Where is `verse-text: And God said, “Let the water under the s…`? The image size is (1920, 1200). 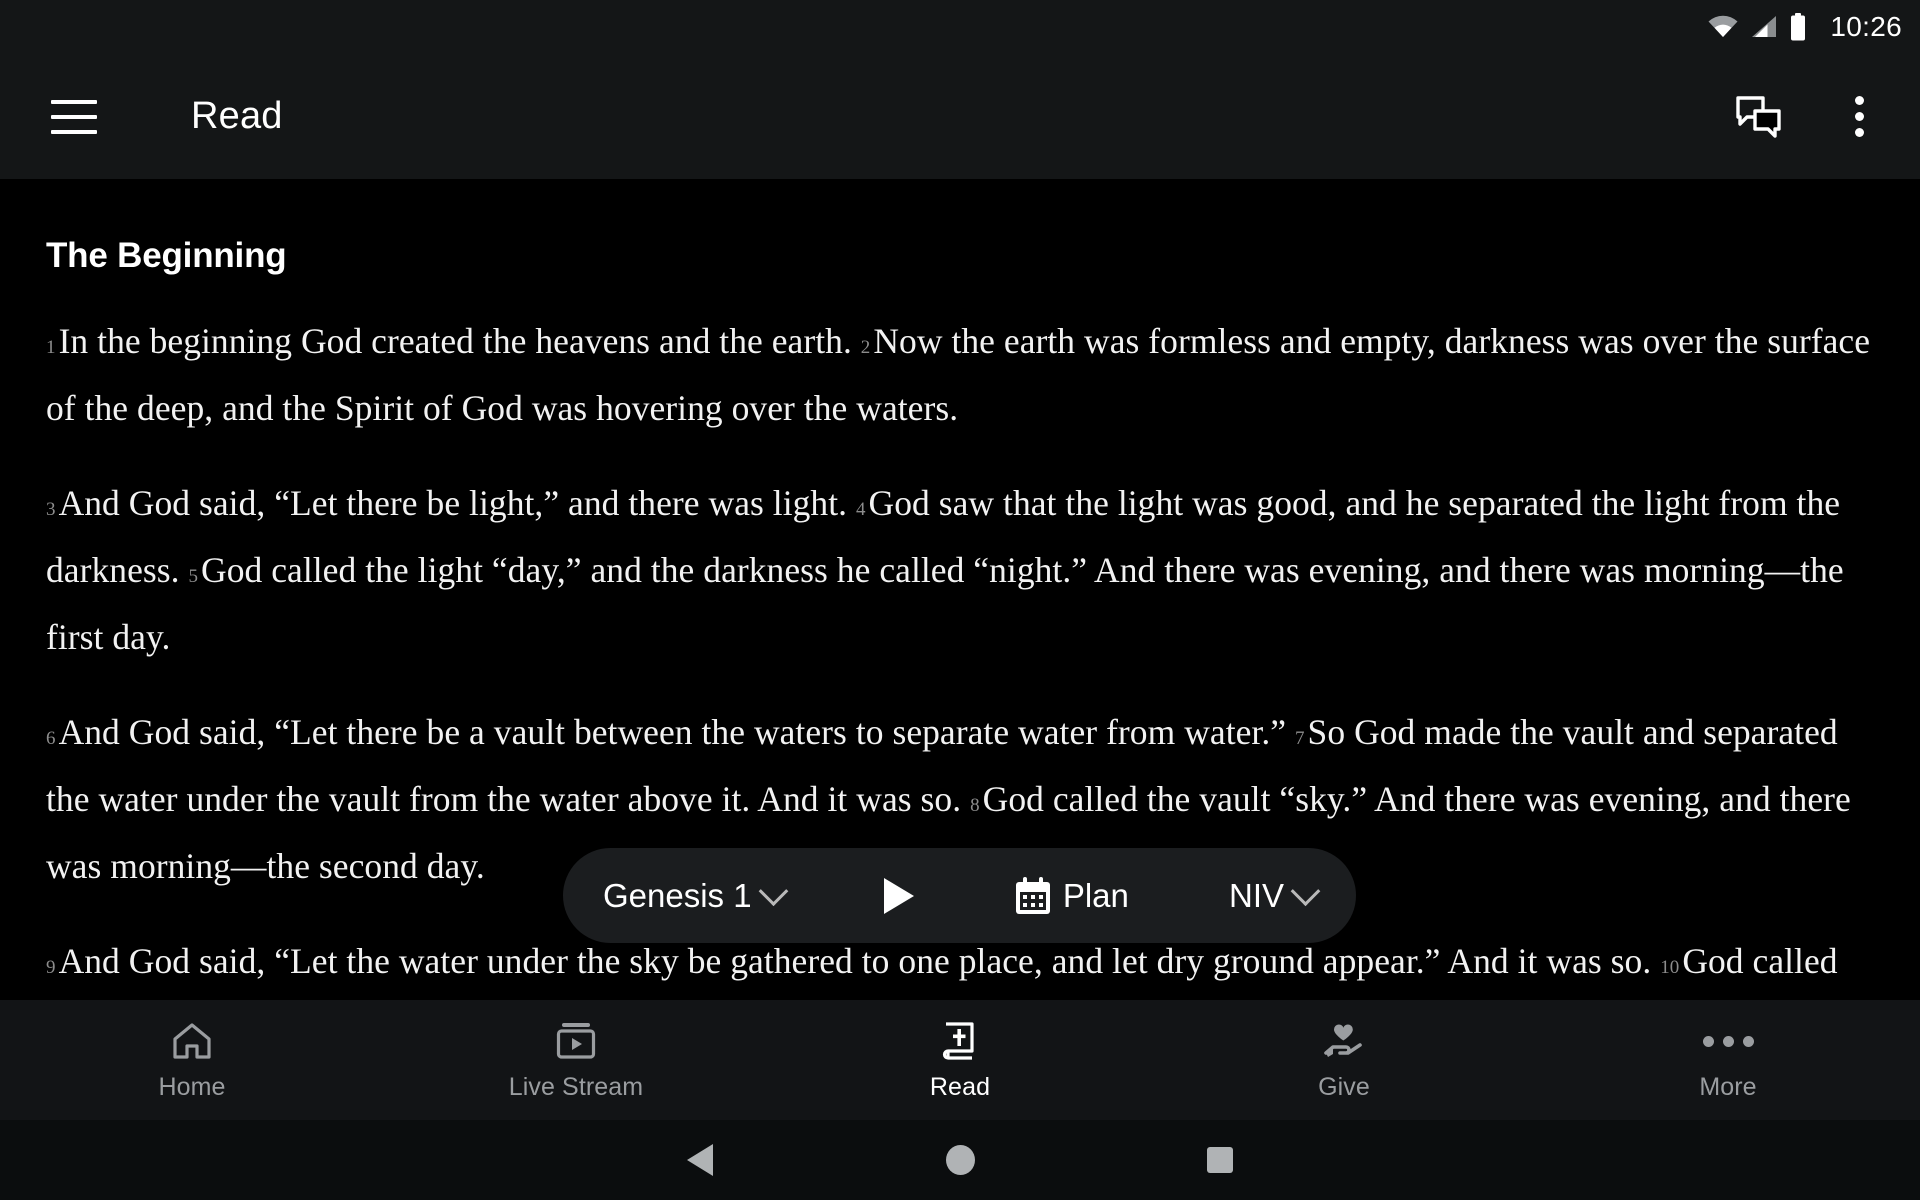
verse-text: And God said, “Let the water under the s… is located at coordinates (859, 961).